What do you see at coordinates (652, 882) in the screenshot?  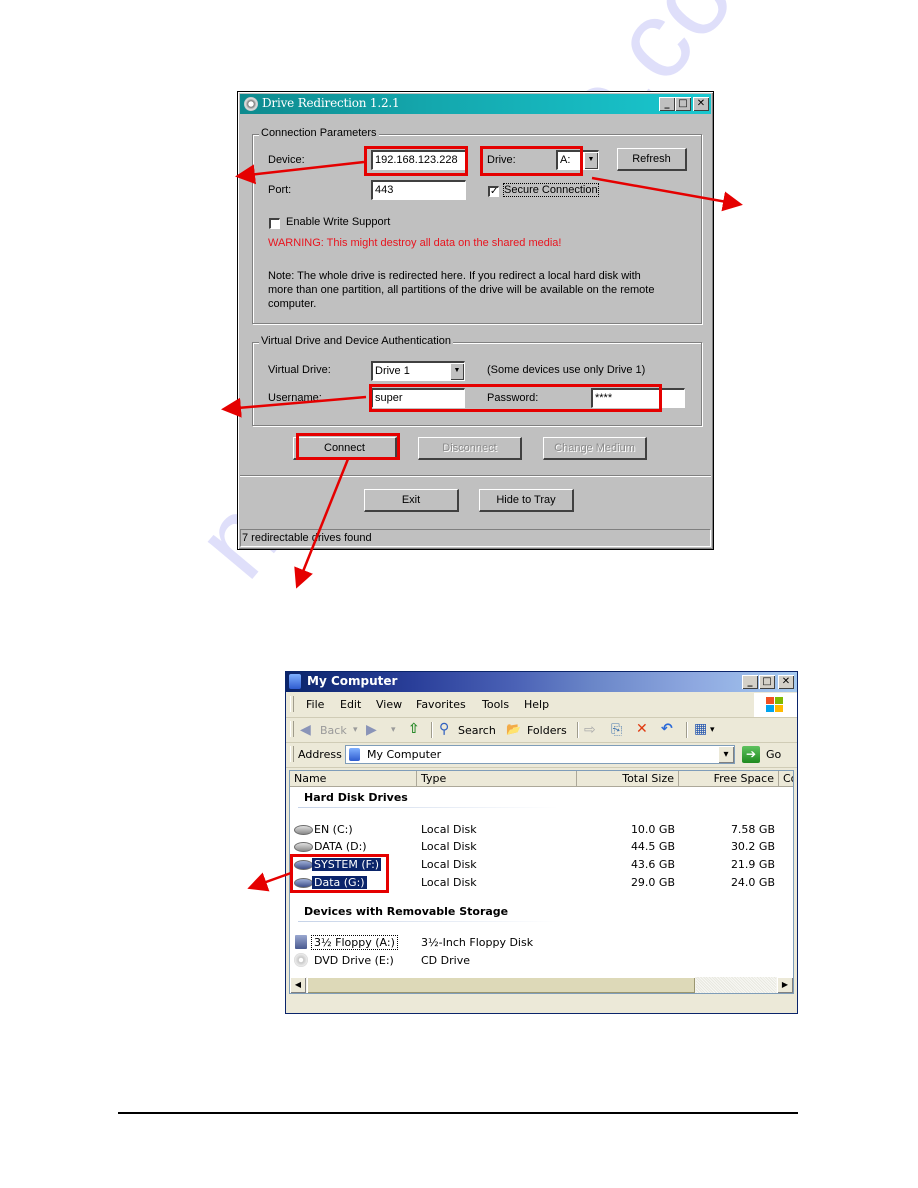 I see `drive-total-size: 29.0 GB` at bounding box center [652, 882].